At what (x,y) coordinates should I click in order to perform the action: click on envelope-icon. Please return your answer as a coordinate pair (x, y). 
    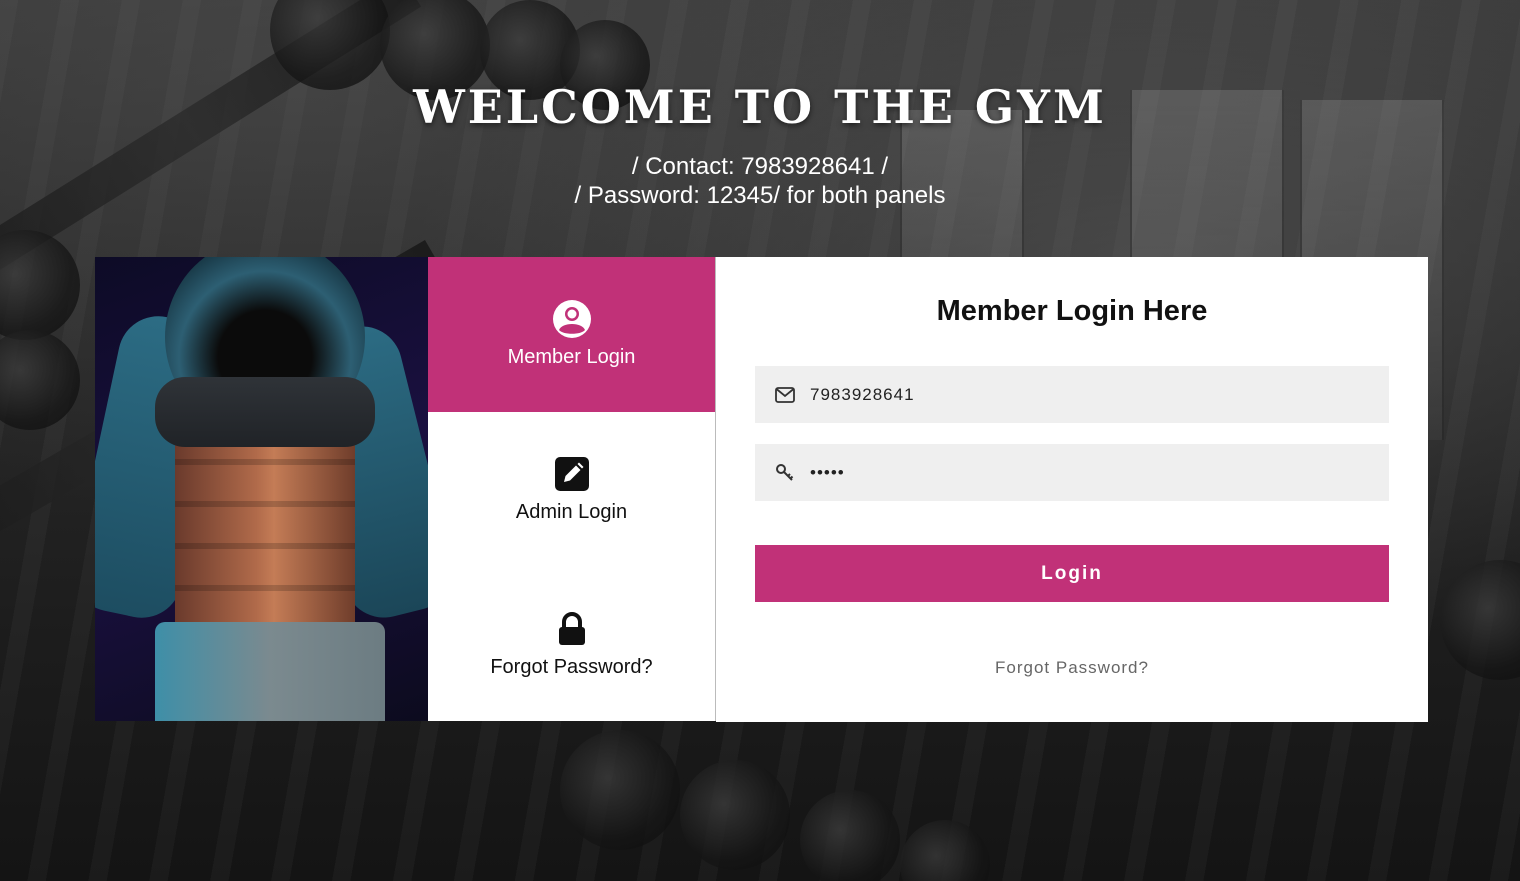
    Looking at the image, I should click on (785, 395).